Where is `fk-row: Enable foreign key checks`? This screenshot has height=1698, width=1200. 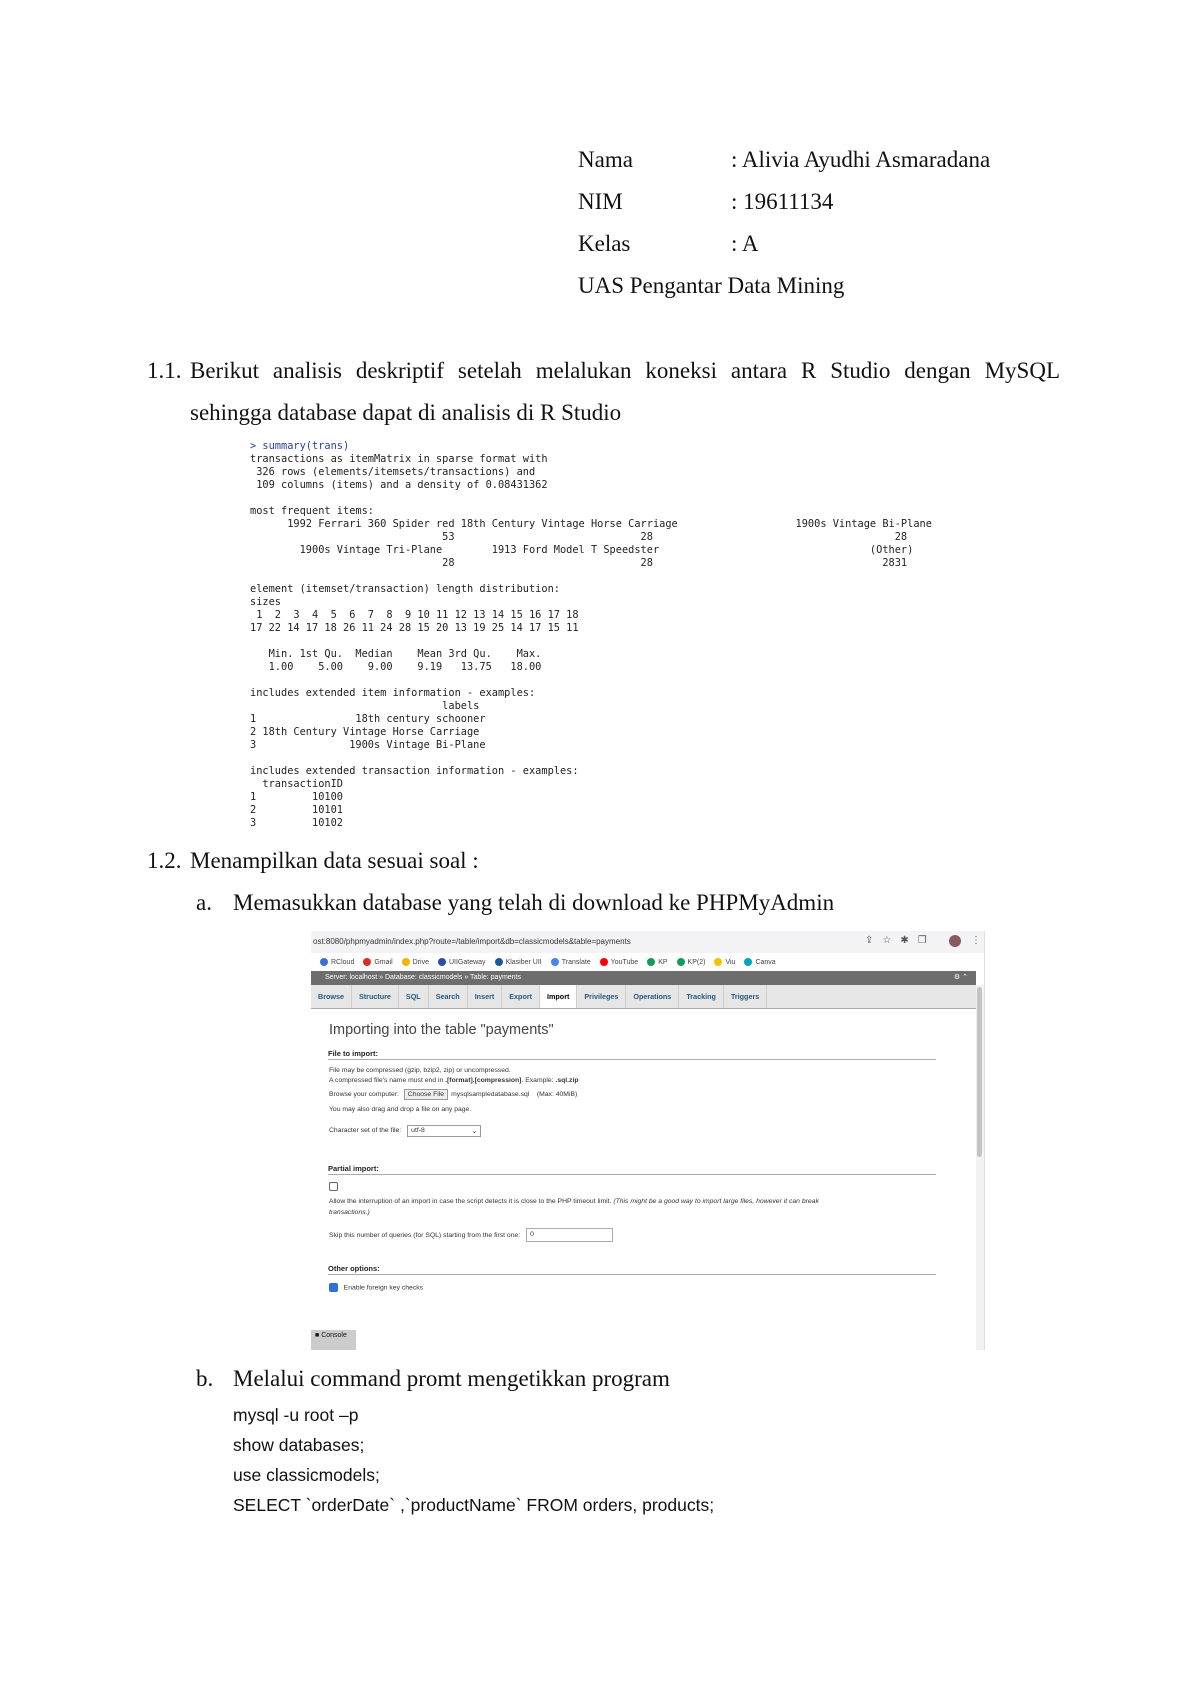 fk-row: Enable foreign key checks is located at coordinates (376, 1287).